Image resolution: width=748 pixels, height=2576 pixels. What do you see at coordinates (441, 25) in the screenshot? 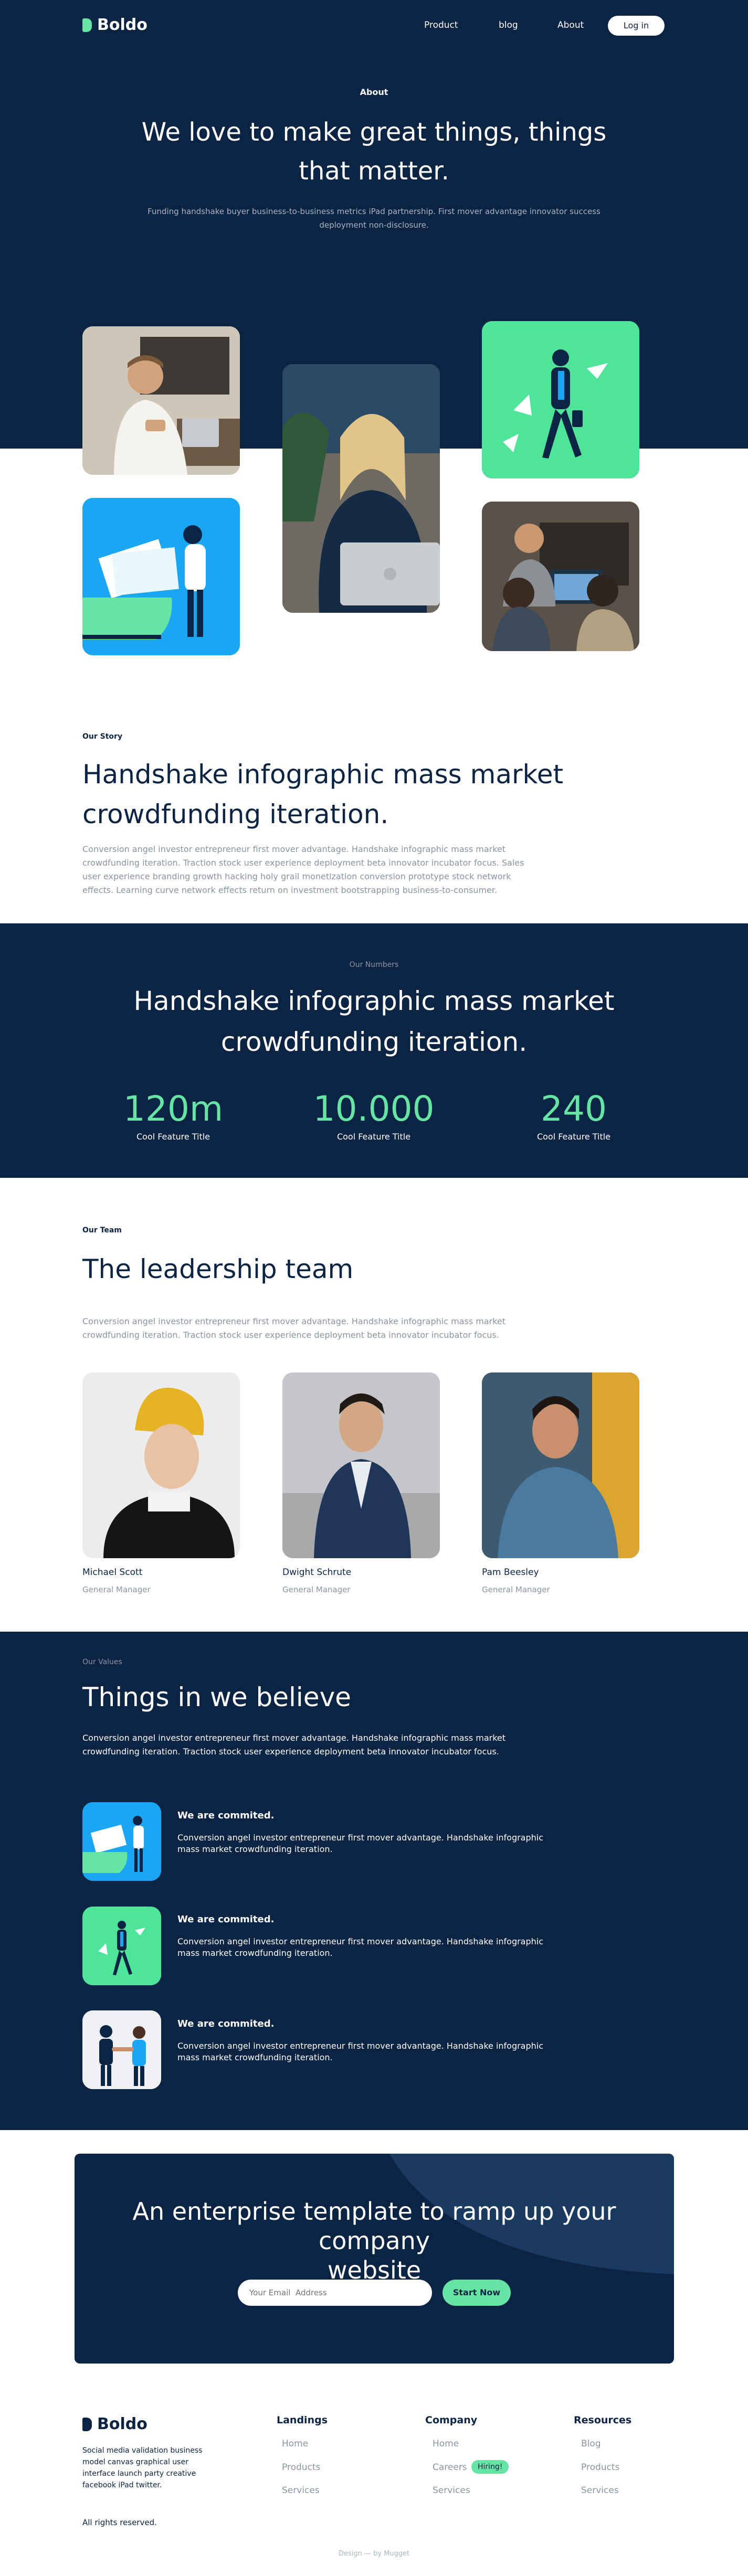
I see `nav-product: Product` at bounding box center [441, 25].